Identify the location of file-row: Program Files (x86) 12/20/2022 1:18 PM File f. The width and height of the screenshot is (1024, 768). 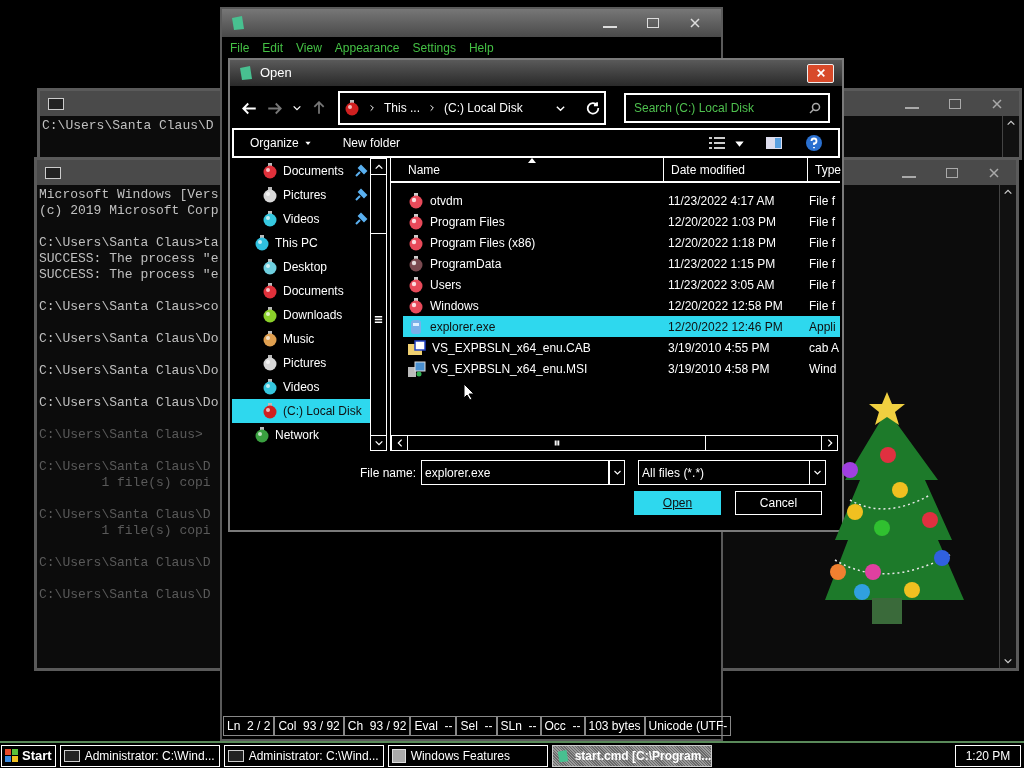
(621, 242).